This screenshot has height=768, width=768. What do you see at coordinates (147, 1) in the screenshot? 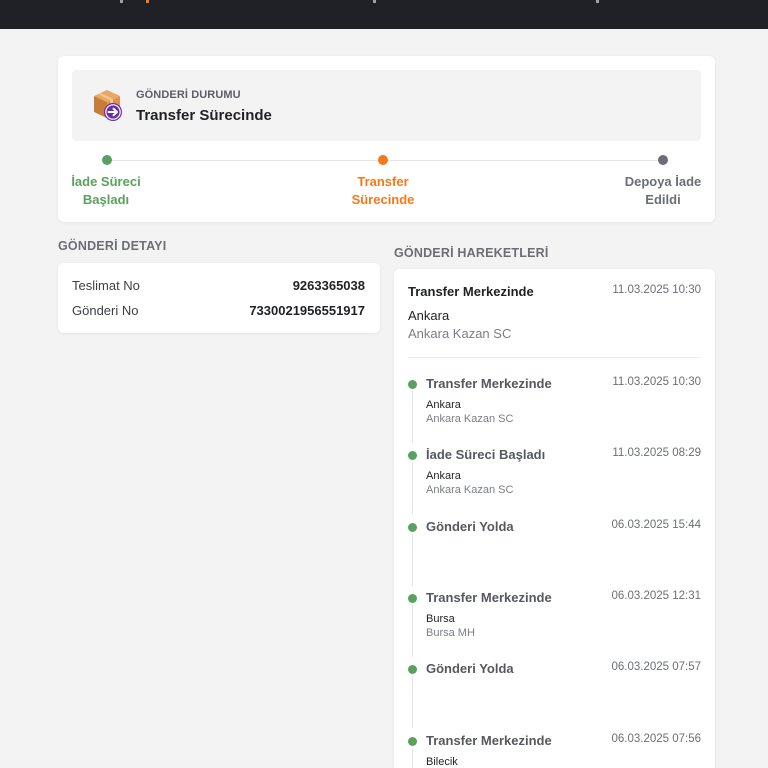
I see `header-accent-fragment` at bounding box center [147, 1].